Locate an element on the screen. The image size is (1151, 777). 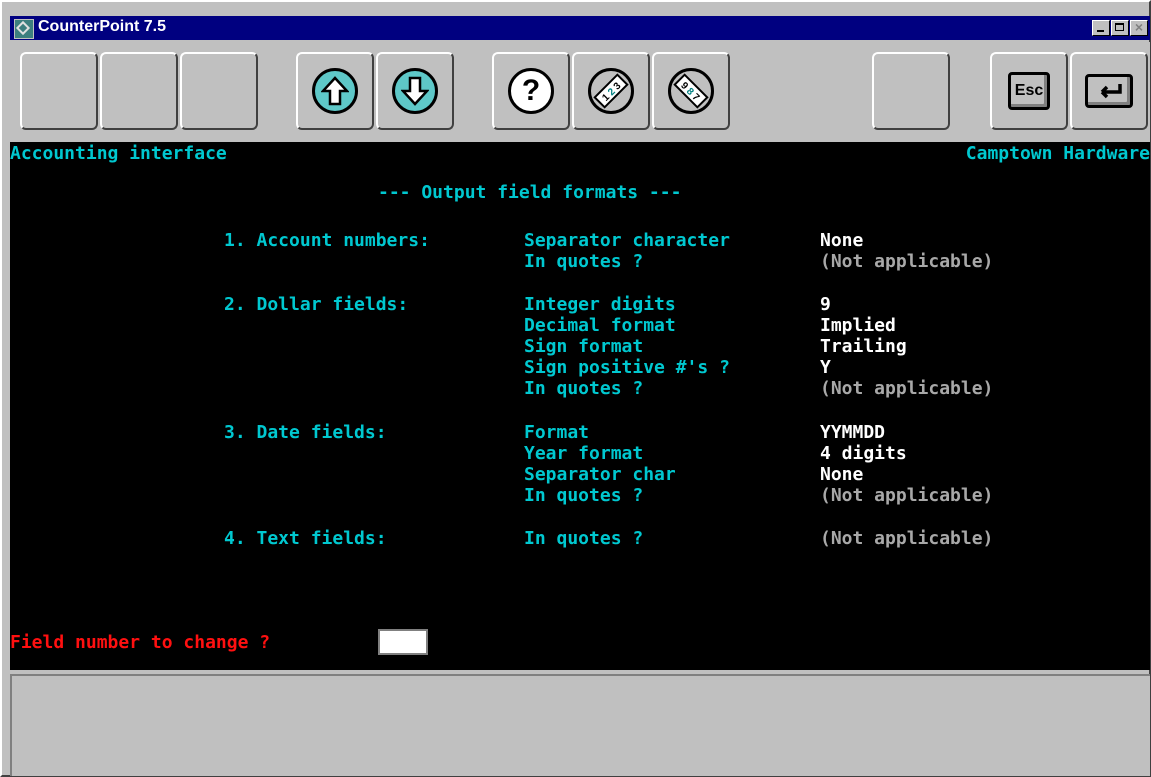
status-panel is located at coordinates (580, 725).